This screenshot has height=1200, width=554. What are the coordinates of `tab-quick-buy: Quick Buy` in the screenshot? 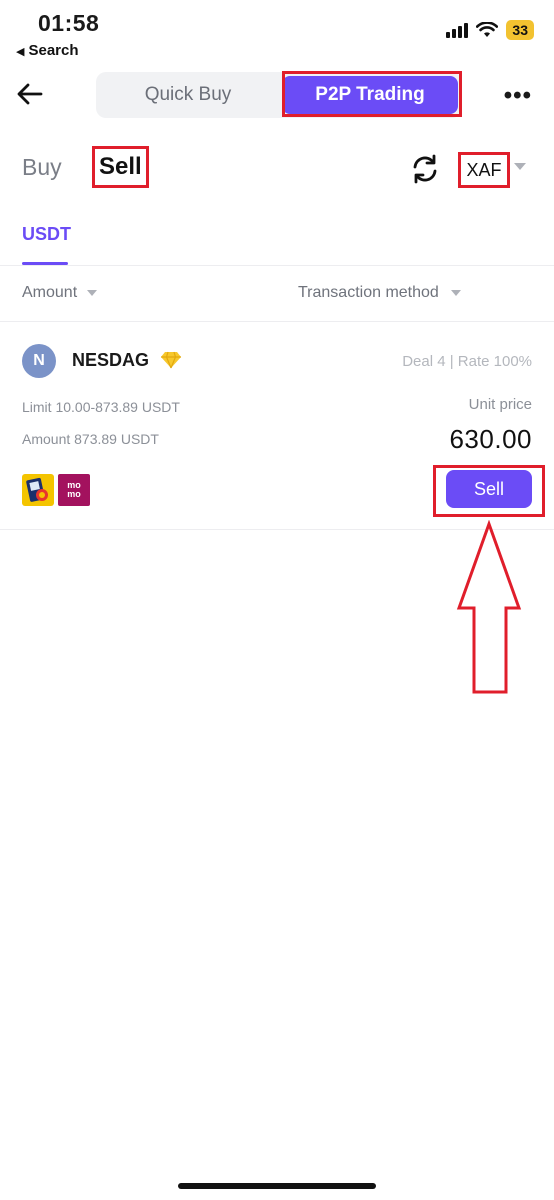 It's located at (188, 95).